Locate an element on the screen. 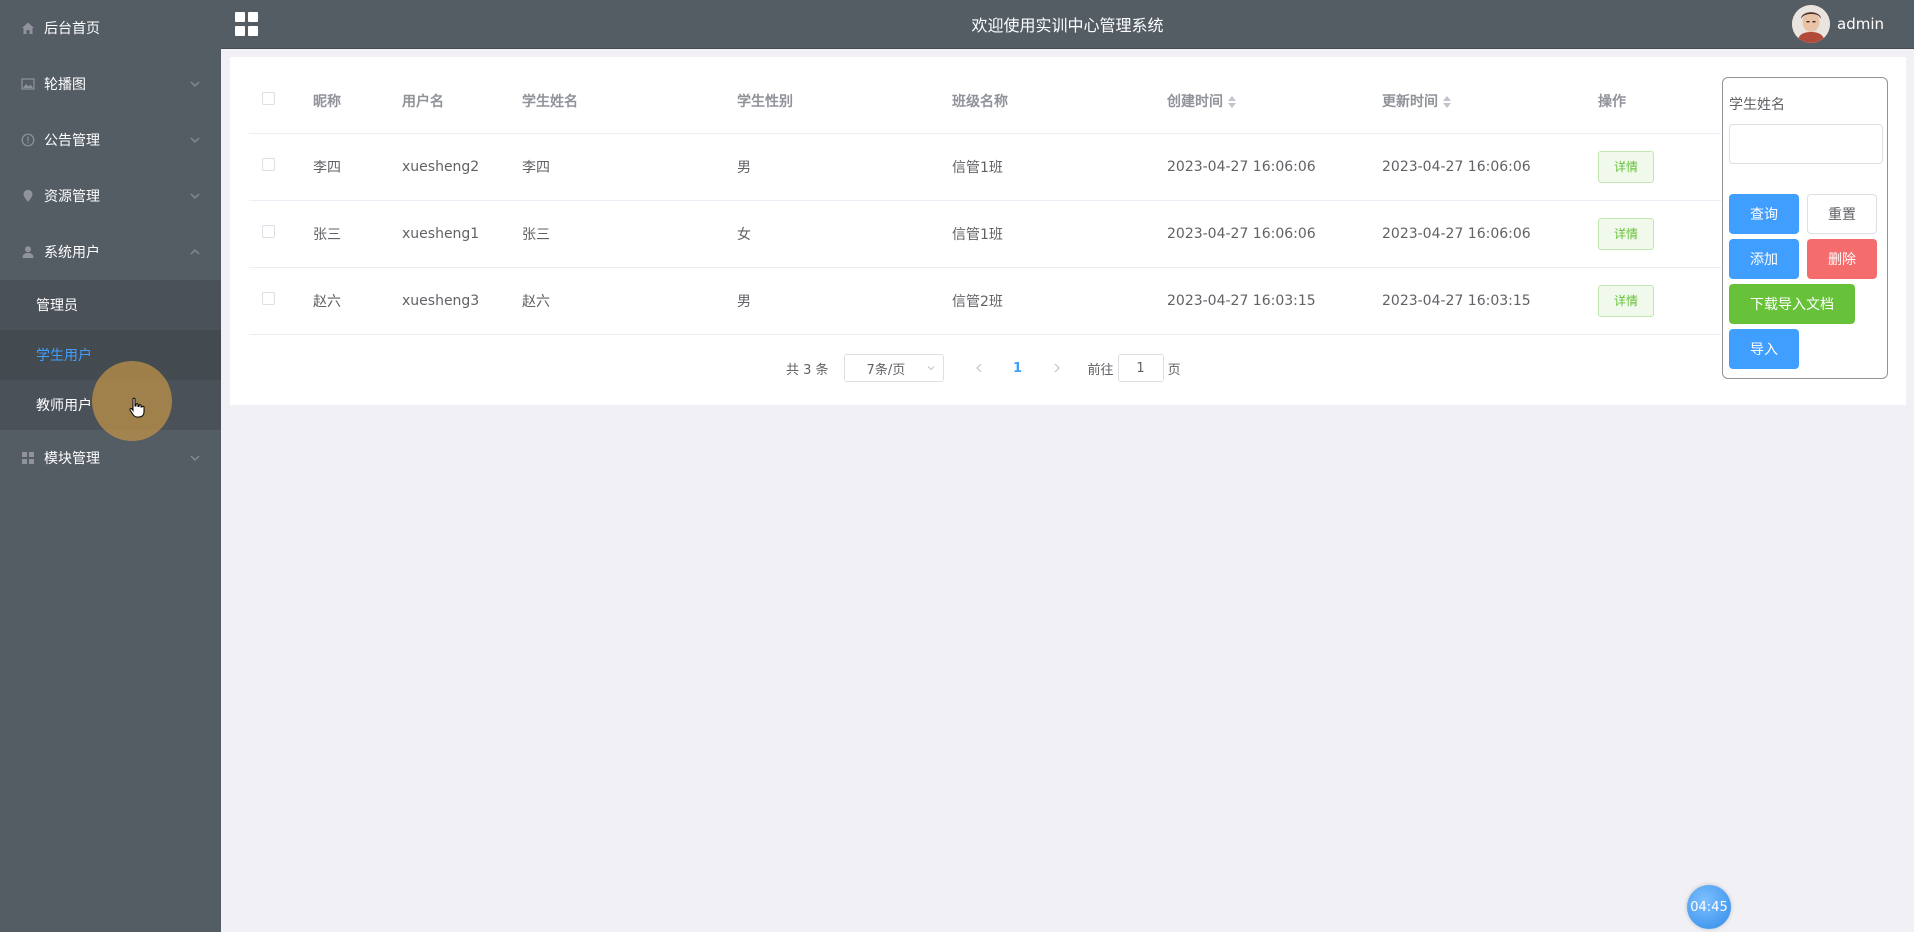 Image resolution: width=1914 pixels, height=932 pixels. prev-page-button is located at coordinates (979, 368).